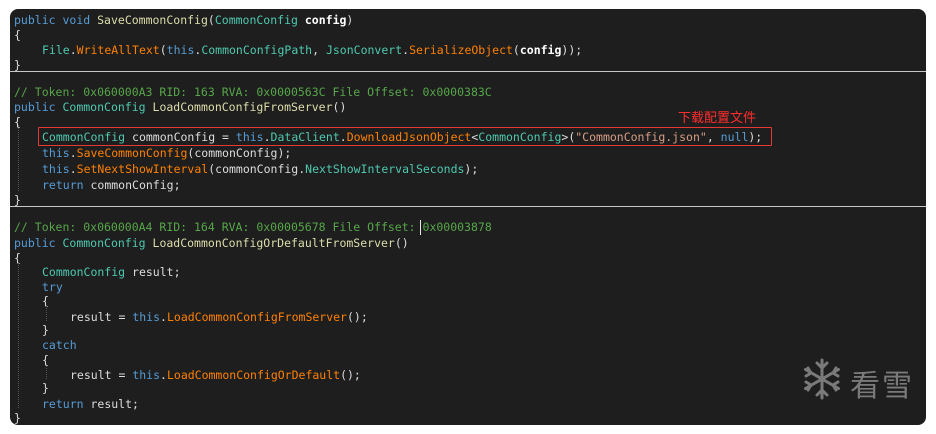 The width and height of the screenshot is (936, 434). I want to click on method-link: WriteAllText, so click(118, 50).